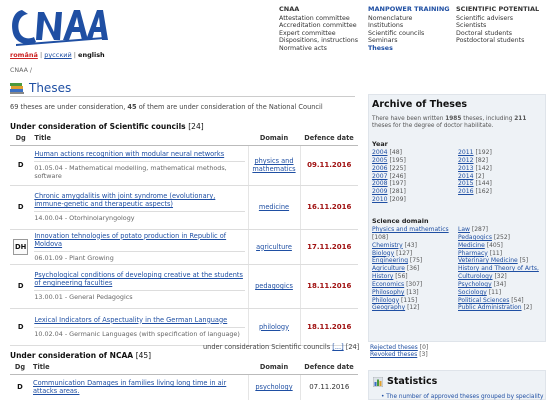 The height and width of the screenshot is (400, 550). I want to click on more-link: [...], so click(337, 347).